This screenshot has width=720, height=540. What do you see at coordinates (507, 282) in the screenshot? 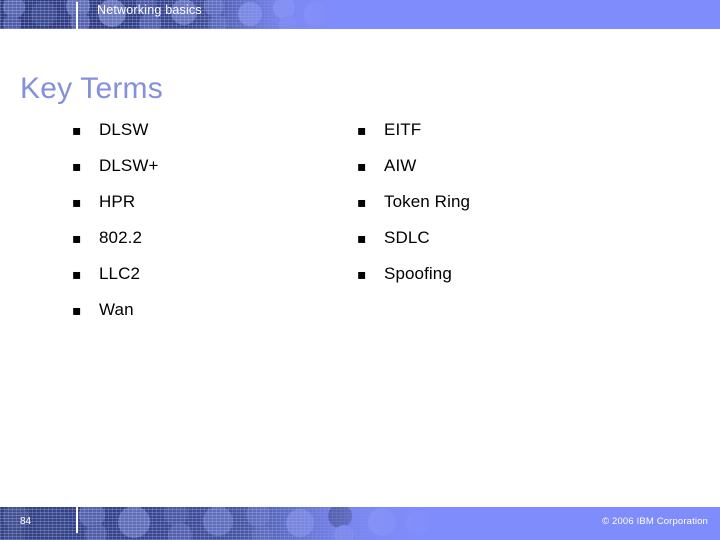
I see `list-item: ▪ Spoofing` at bounding box center [507, 282].